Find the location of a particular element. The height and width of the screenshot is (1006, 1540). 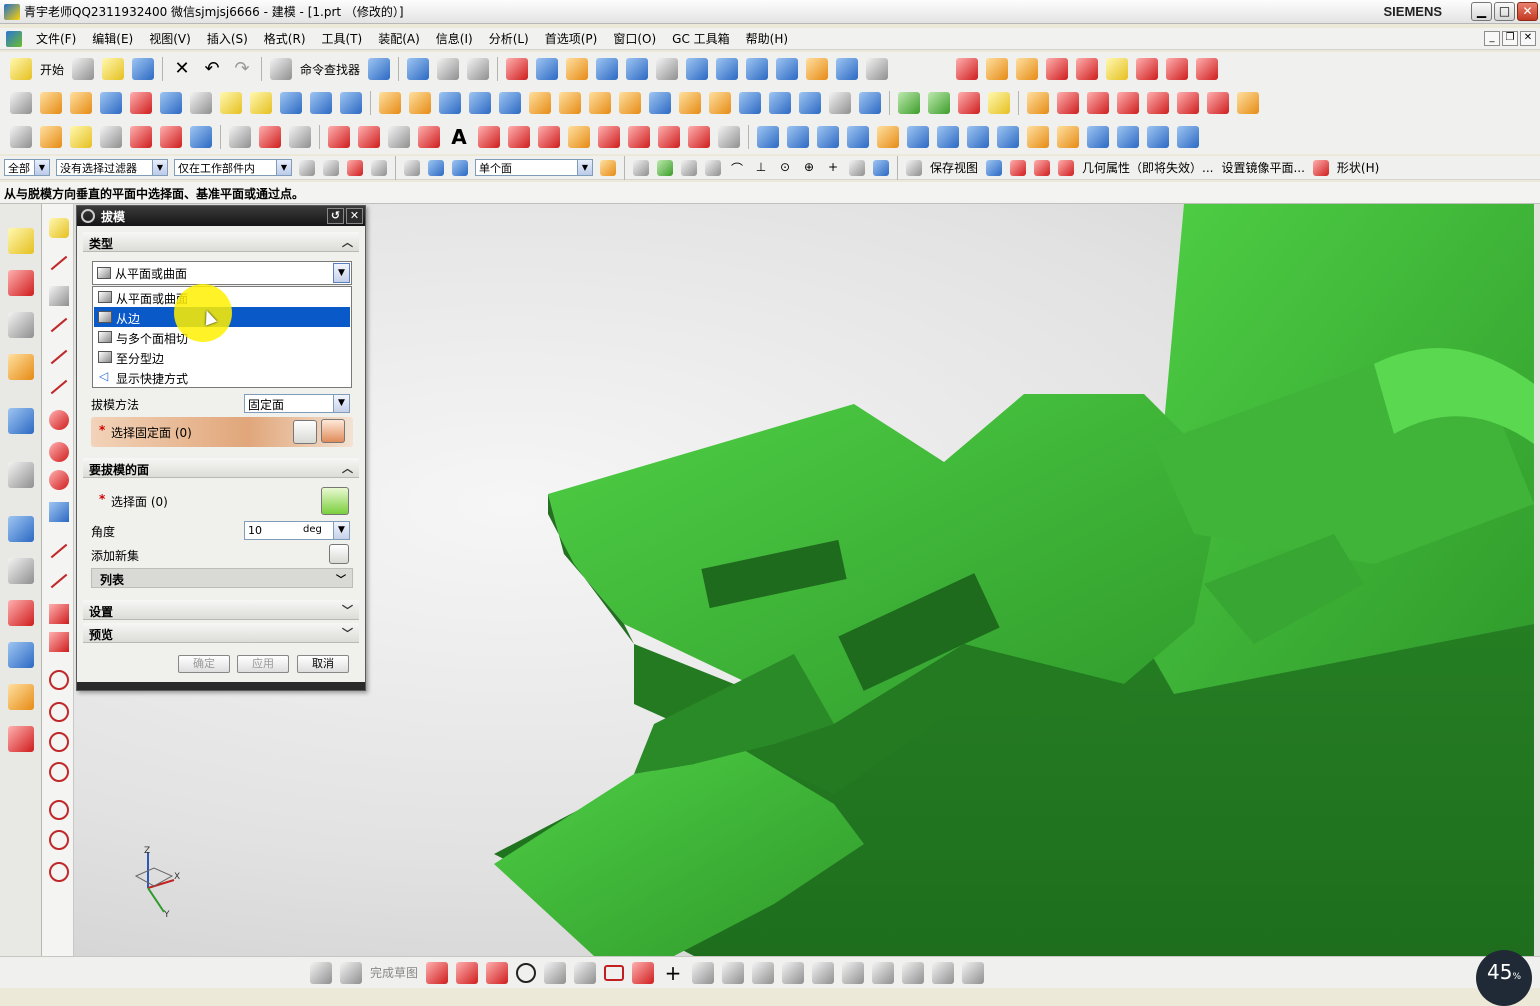

arrow-right-icon is located at coordinates (608, 167).